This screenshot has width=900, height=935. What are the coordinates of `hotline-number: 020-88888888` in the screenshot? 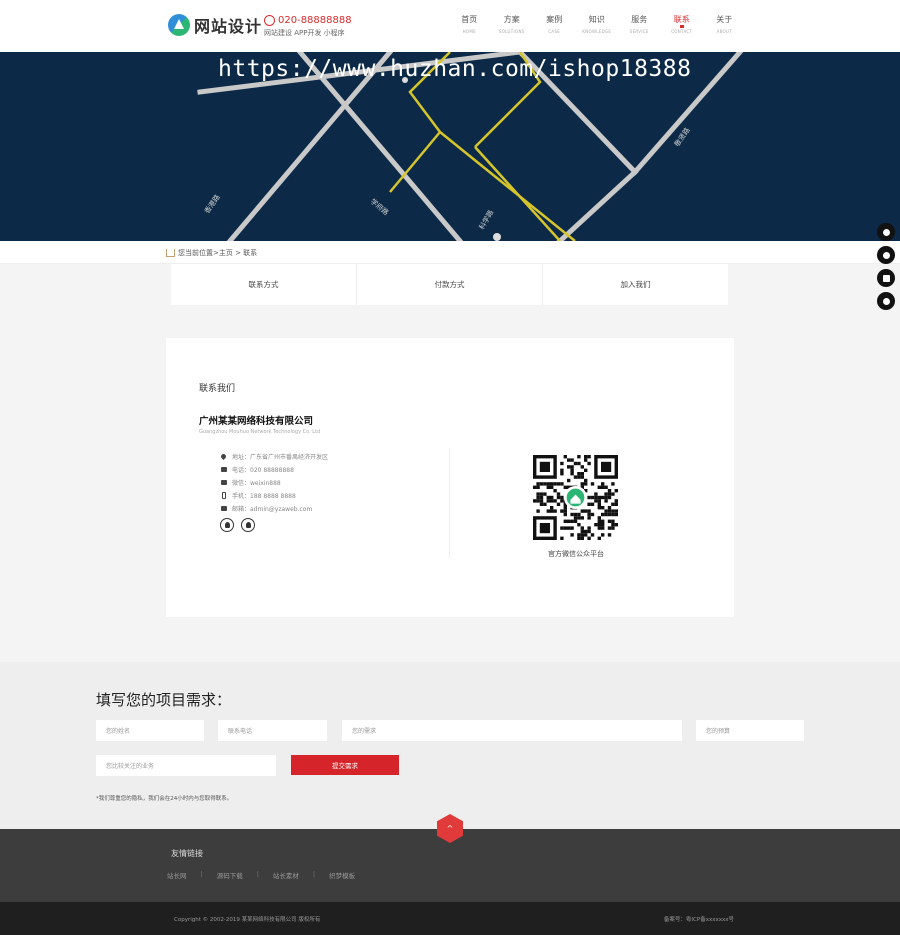 It's located at (315, 20).